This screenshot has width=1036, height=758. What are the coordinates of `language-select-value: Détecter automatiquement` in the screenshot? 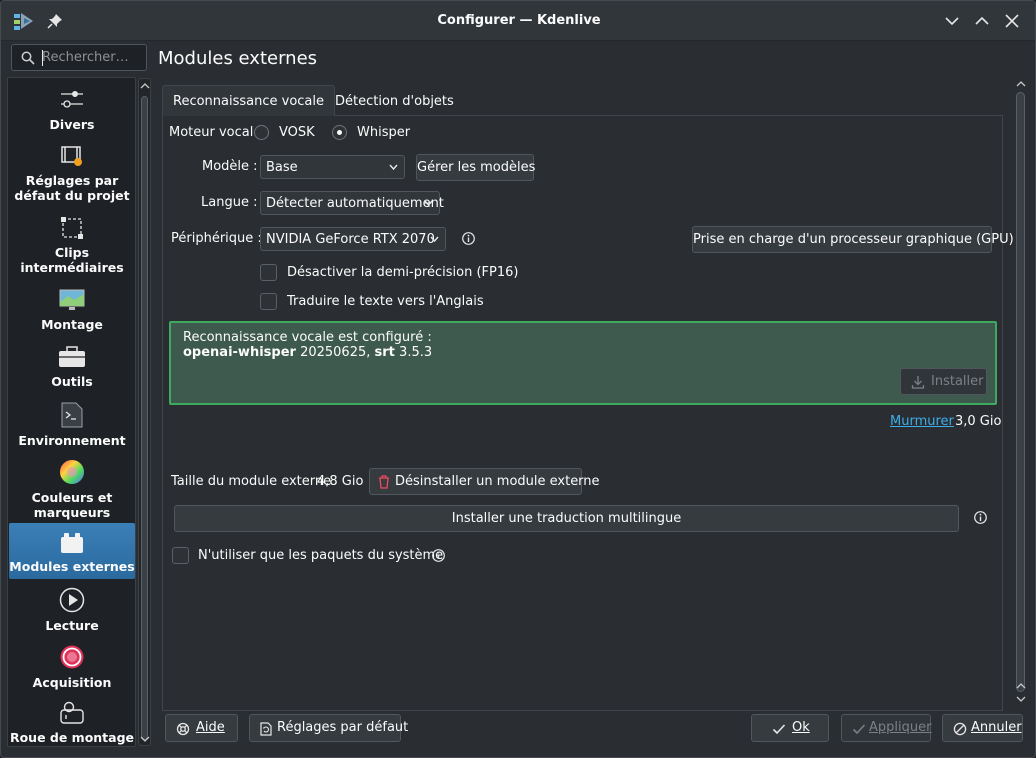 It's located at (355, 203).